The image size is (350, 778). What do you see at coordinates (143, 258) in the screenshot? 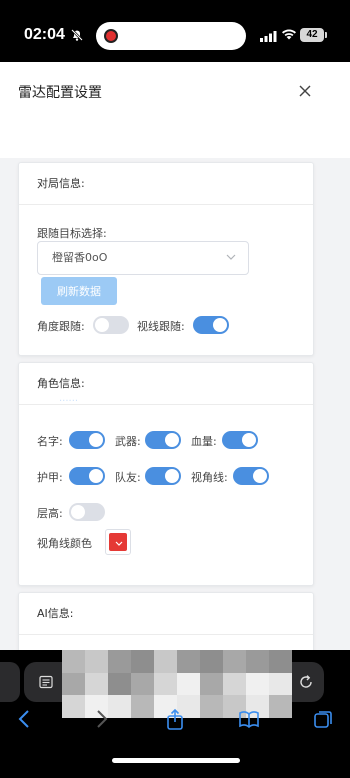
I see `follow-target-select: 橙留香0oO` at bounding box center [143, 258].